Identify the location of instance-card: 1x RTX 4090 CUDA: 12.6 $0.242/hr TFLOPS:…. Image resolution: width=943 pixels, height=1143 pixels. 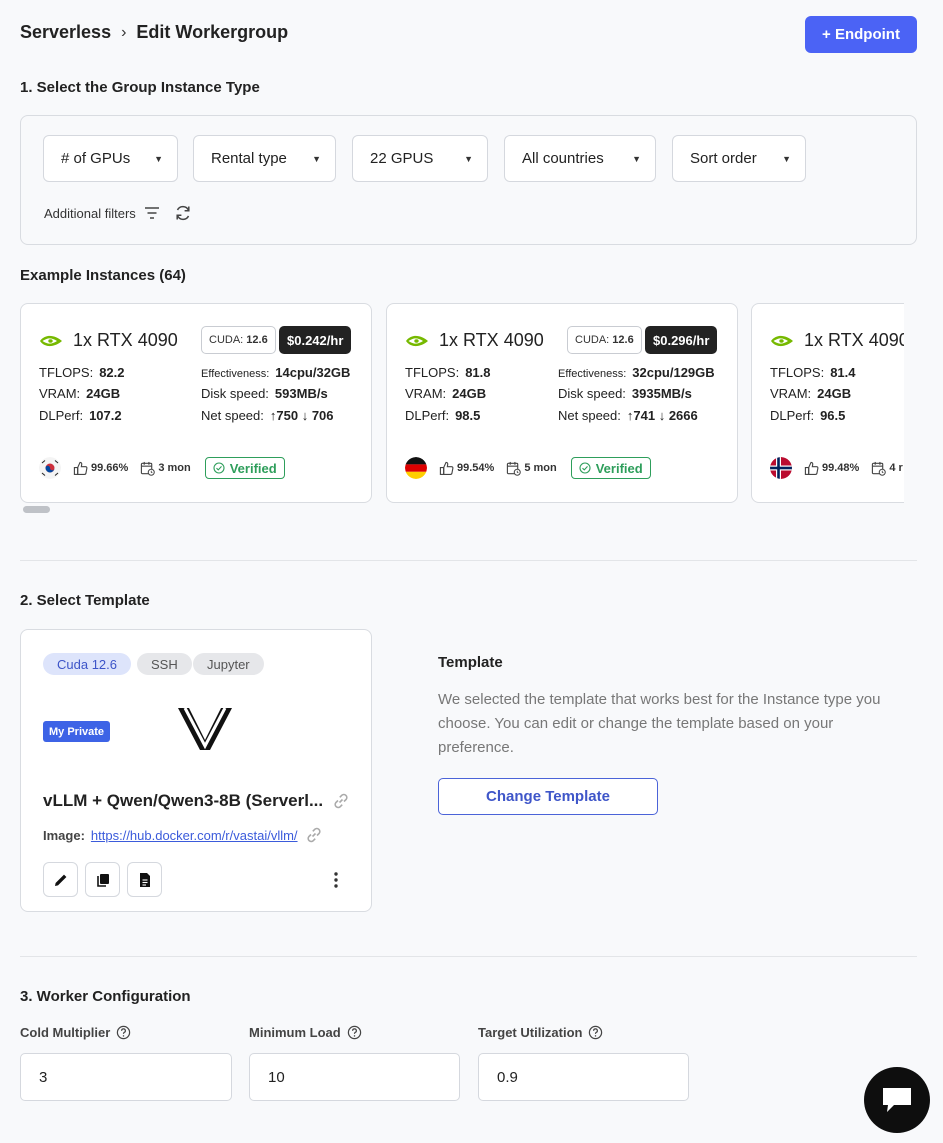
(196, 403).